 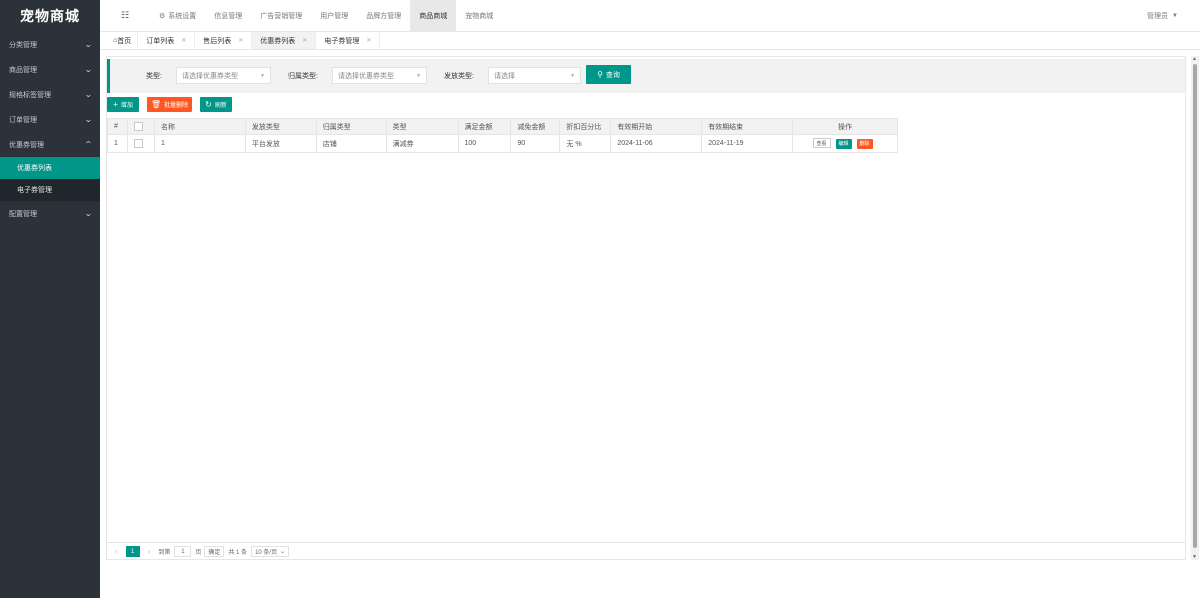 I want to click on sidebar-subitem-coupon-list: 优惠券列表, so click(x=50, y=168).